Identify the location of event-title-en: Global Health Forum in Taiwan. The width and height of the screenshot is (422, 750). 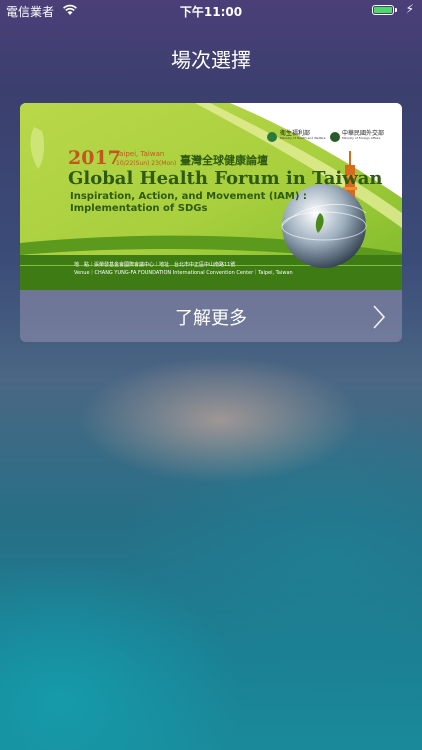
(225, 178).